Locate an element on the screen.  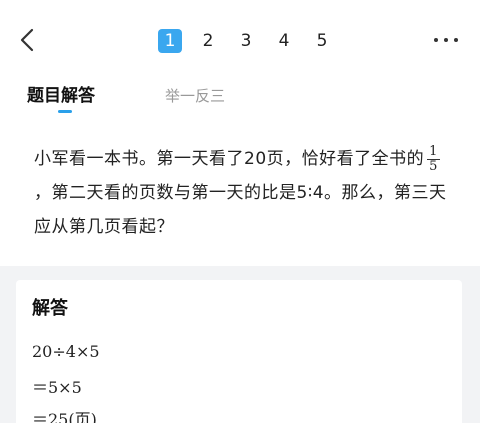
page-selector: 1 2 3 4 5 is located at coordinates (253, 41).